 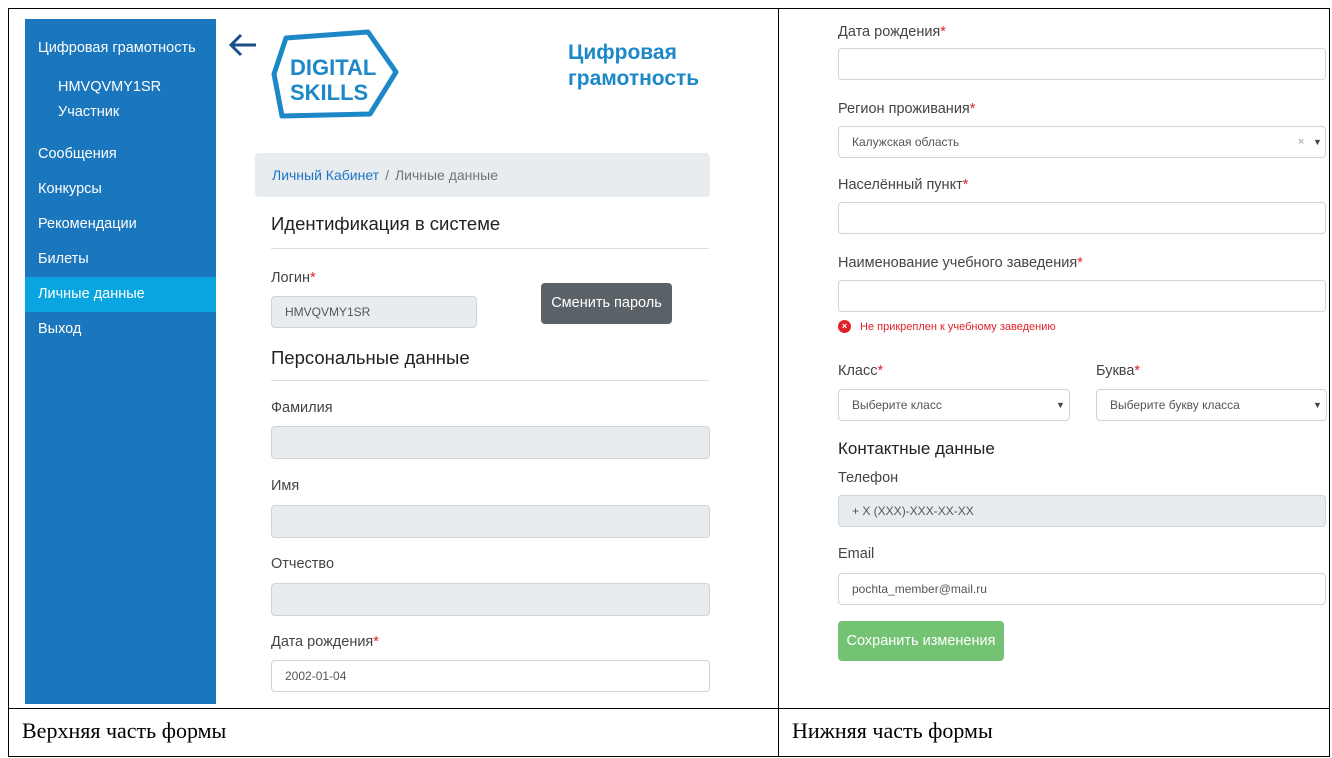 What do you see at coordinates (89, 112) in the screenshot?
I see `sidebar-user-role: Участник` at bounding box center [89, 112].